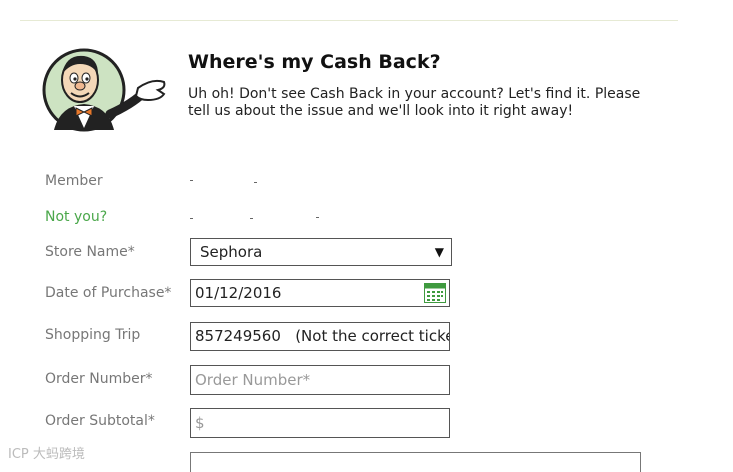 Image resolution: width=733 pixels, height=472 pixels. What do you see at coordinates (90, 252) in the screenshot?
I see `store-name-label: Store Name*` at bounding box center [90, 252].